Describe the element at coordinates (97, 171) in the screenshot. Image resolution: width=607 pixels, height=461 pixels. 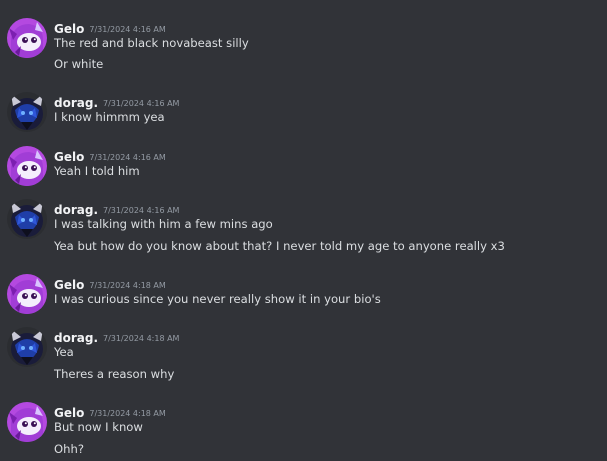
I see `message-text: Yeah I told him` at that location.